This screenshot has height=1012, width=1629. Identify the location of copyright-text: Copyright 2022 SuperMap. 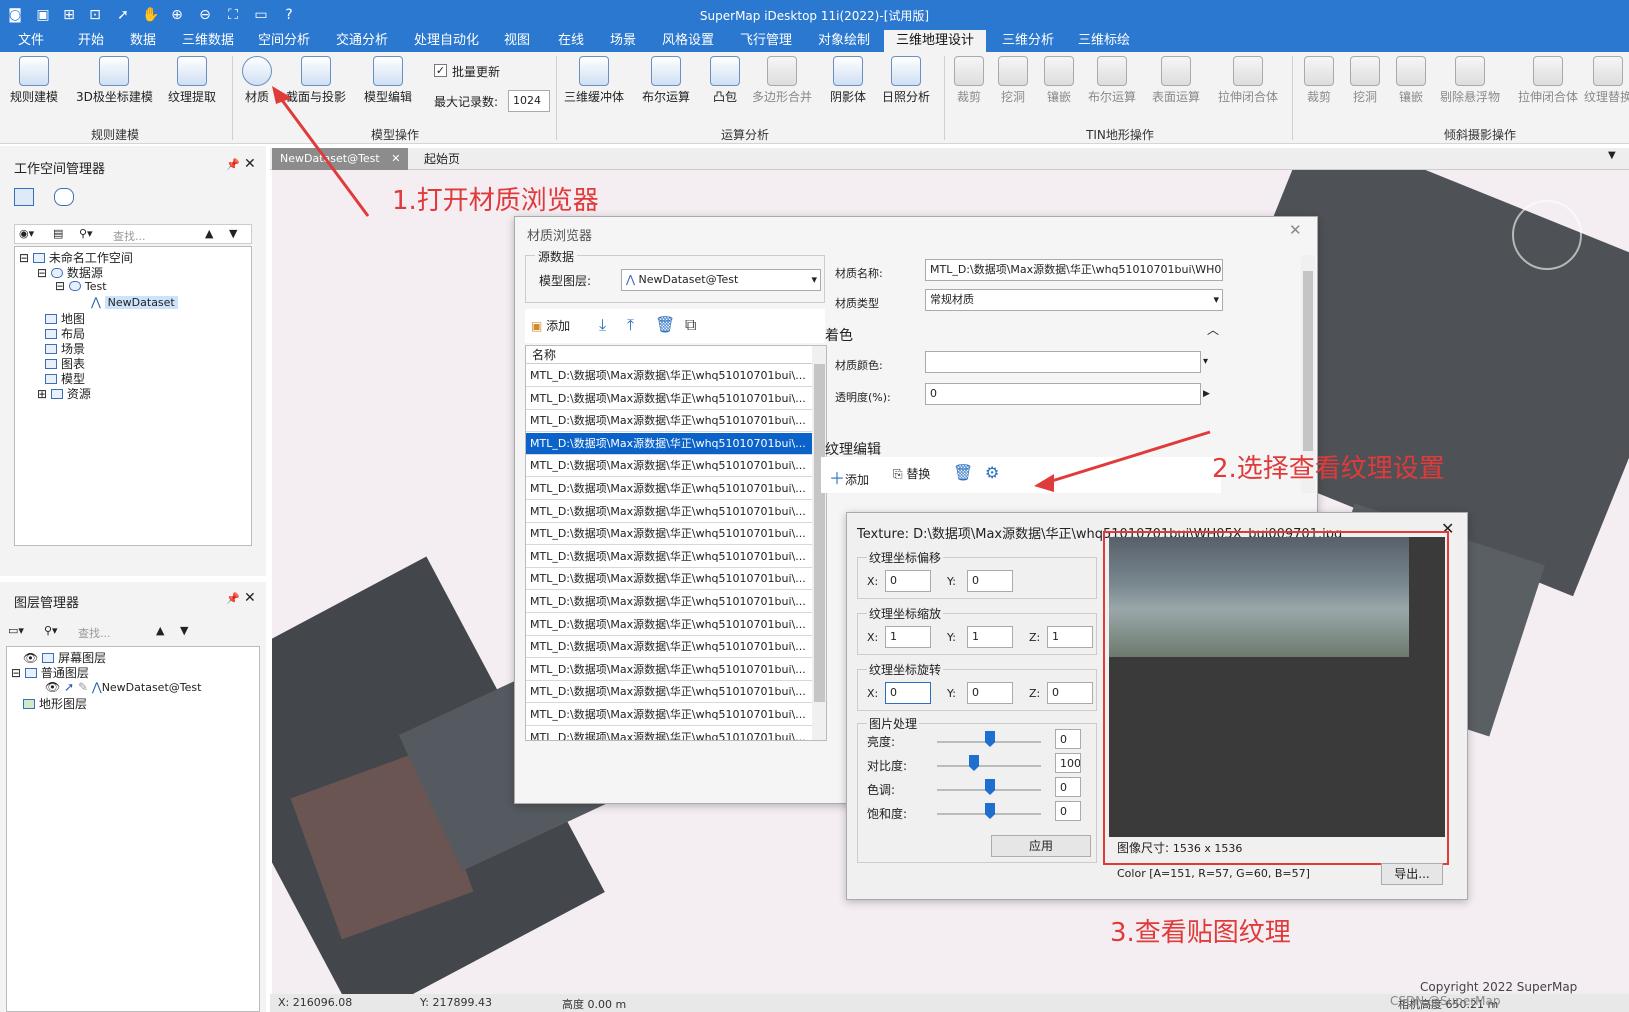
(1499, 987).